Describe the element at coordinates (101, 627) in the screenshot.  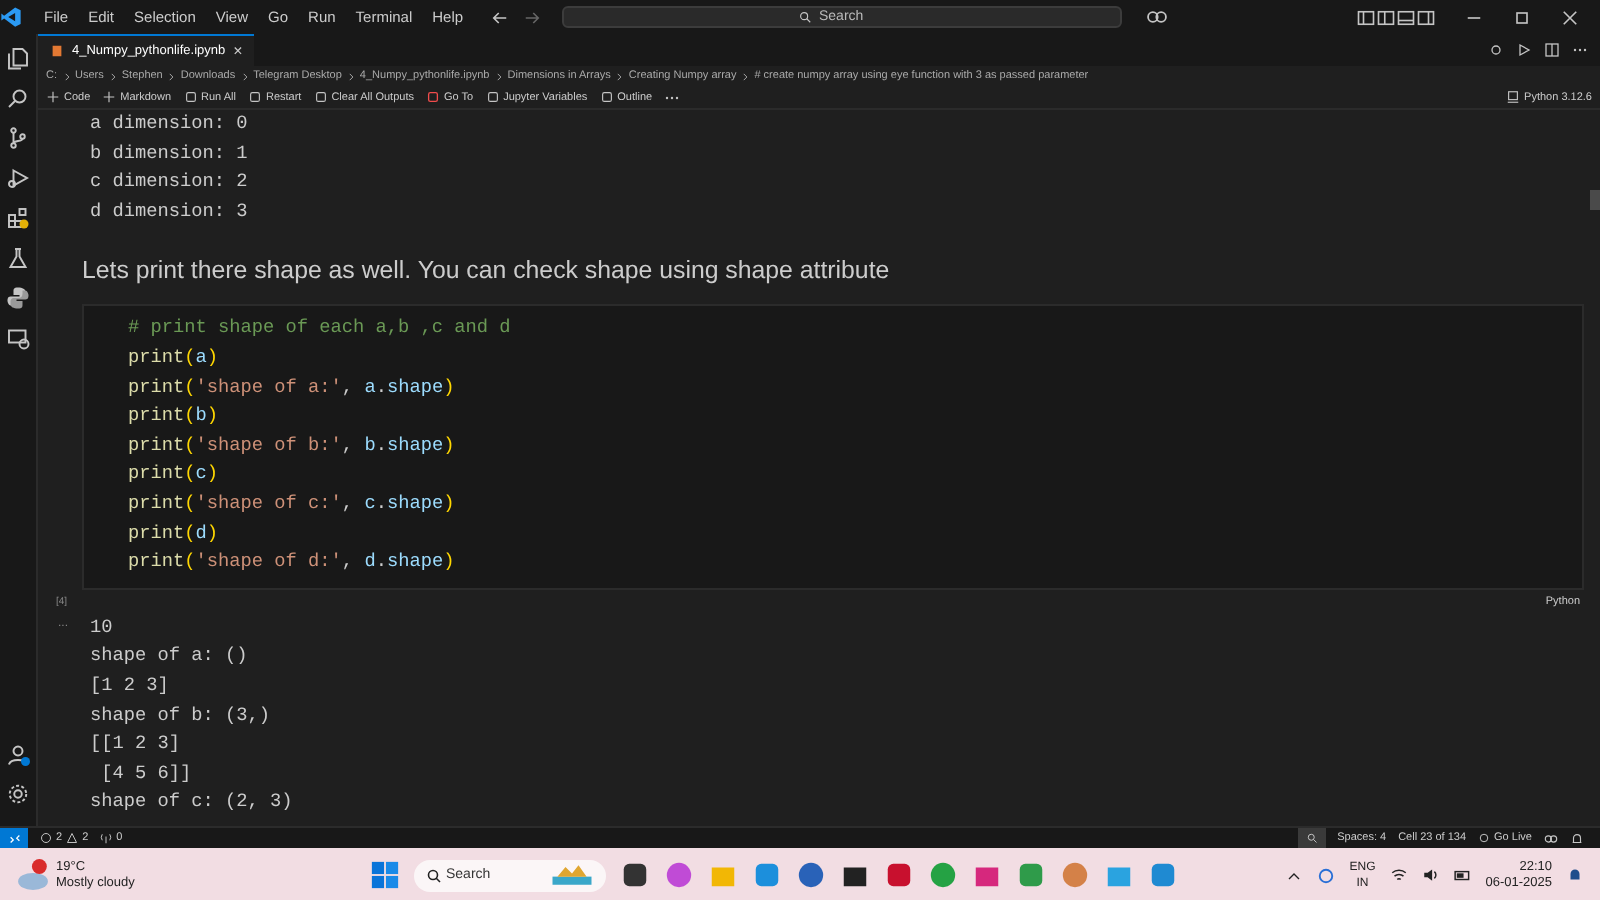
I see `output-line: 10` at that location.